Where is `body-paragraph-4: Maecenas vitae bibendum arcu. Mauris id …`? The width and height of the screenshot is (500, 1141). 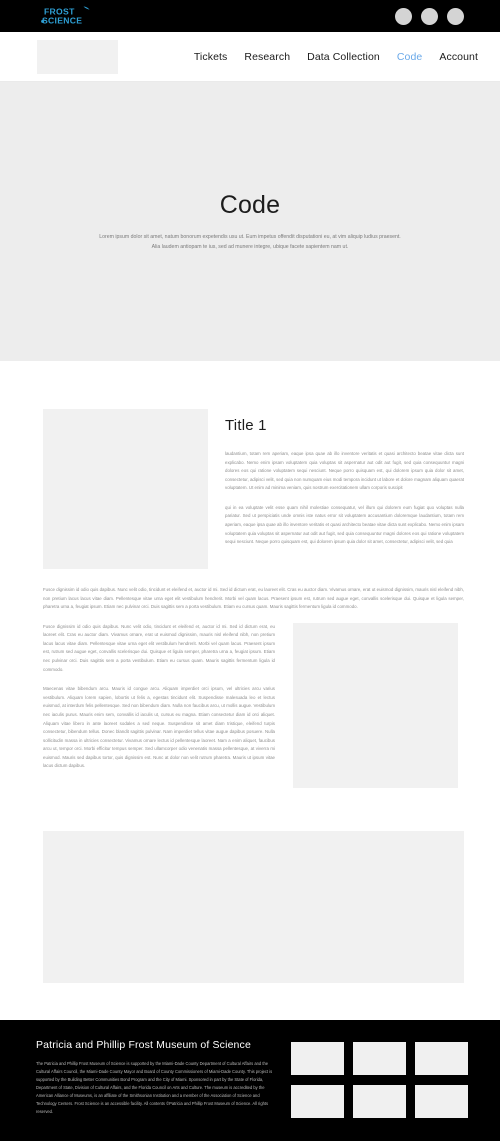
body-paragraph-4: Maecenas vitae bibendum arcu. Mauris id … is located at coordinates (159, 727).